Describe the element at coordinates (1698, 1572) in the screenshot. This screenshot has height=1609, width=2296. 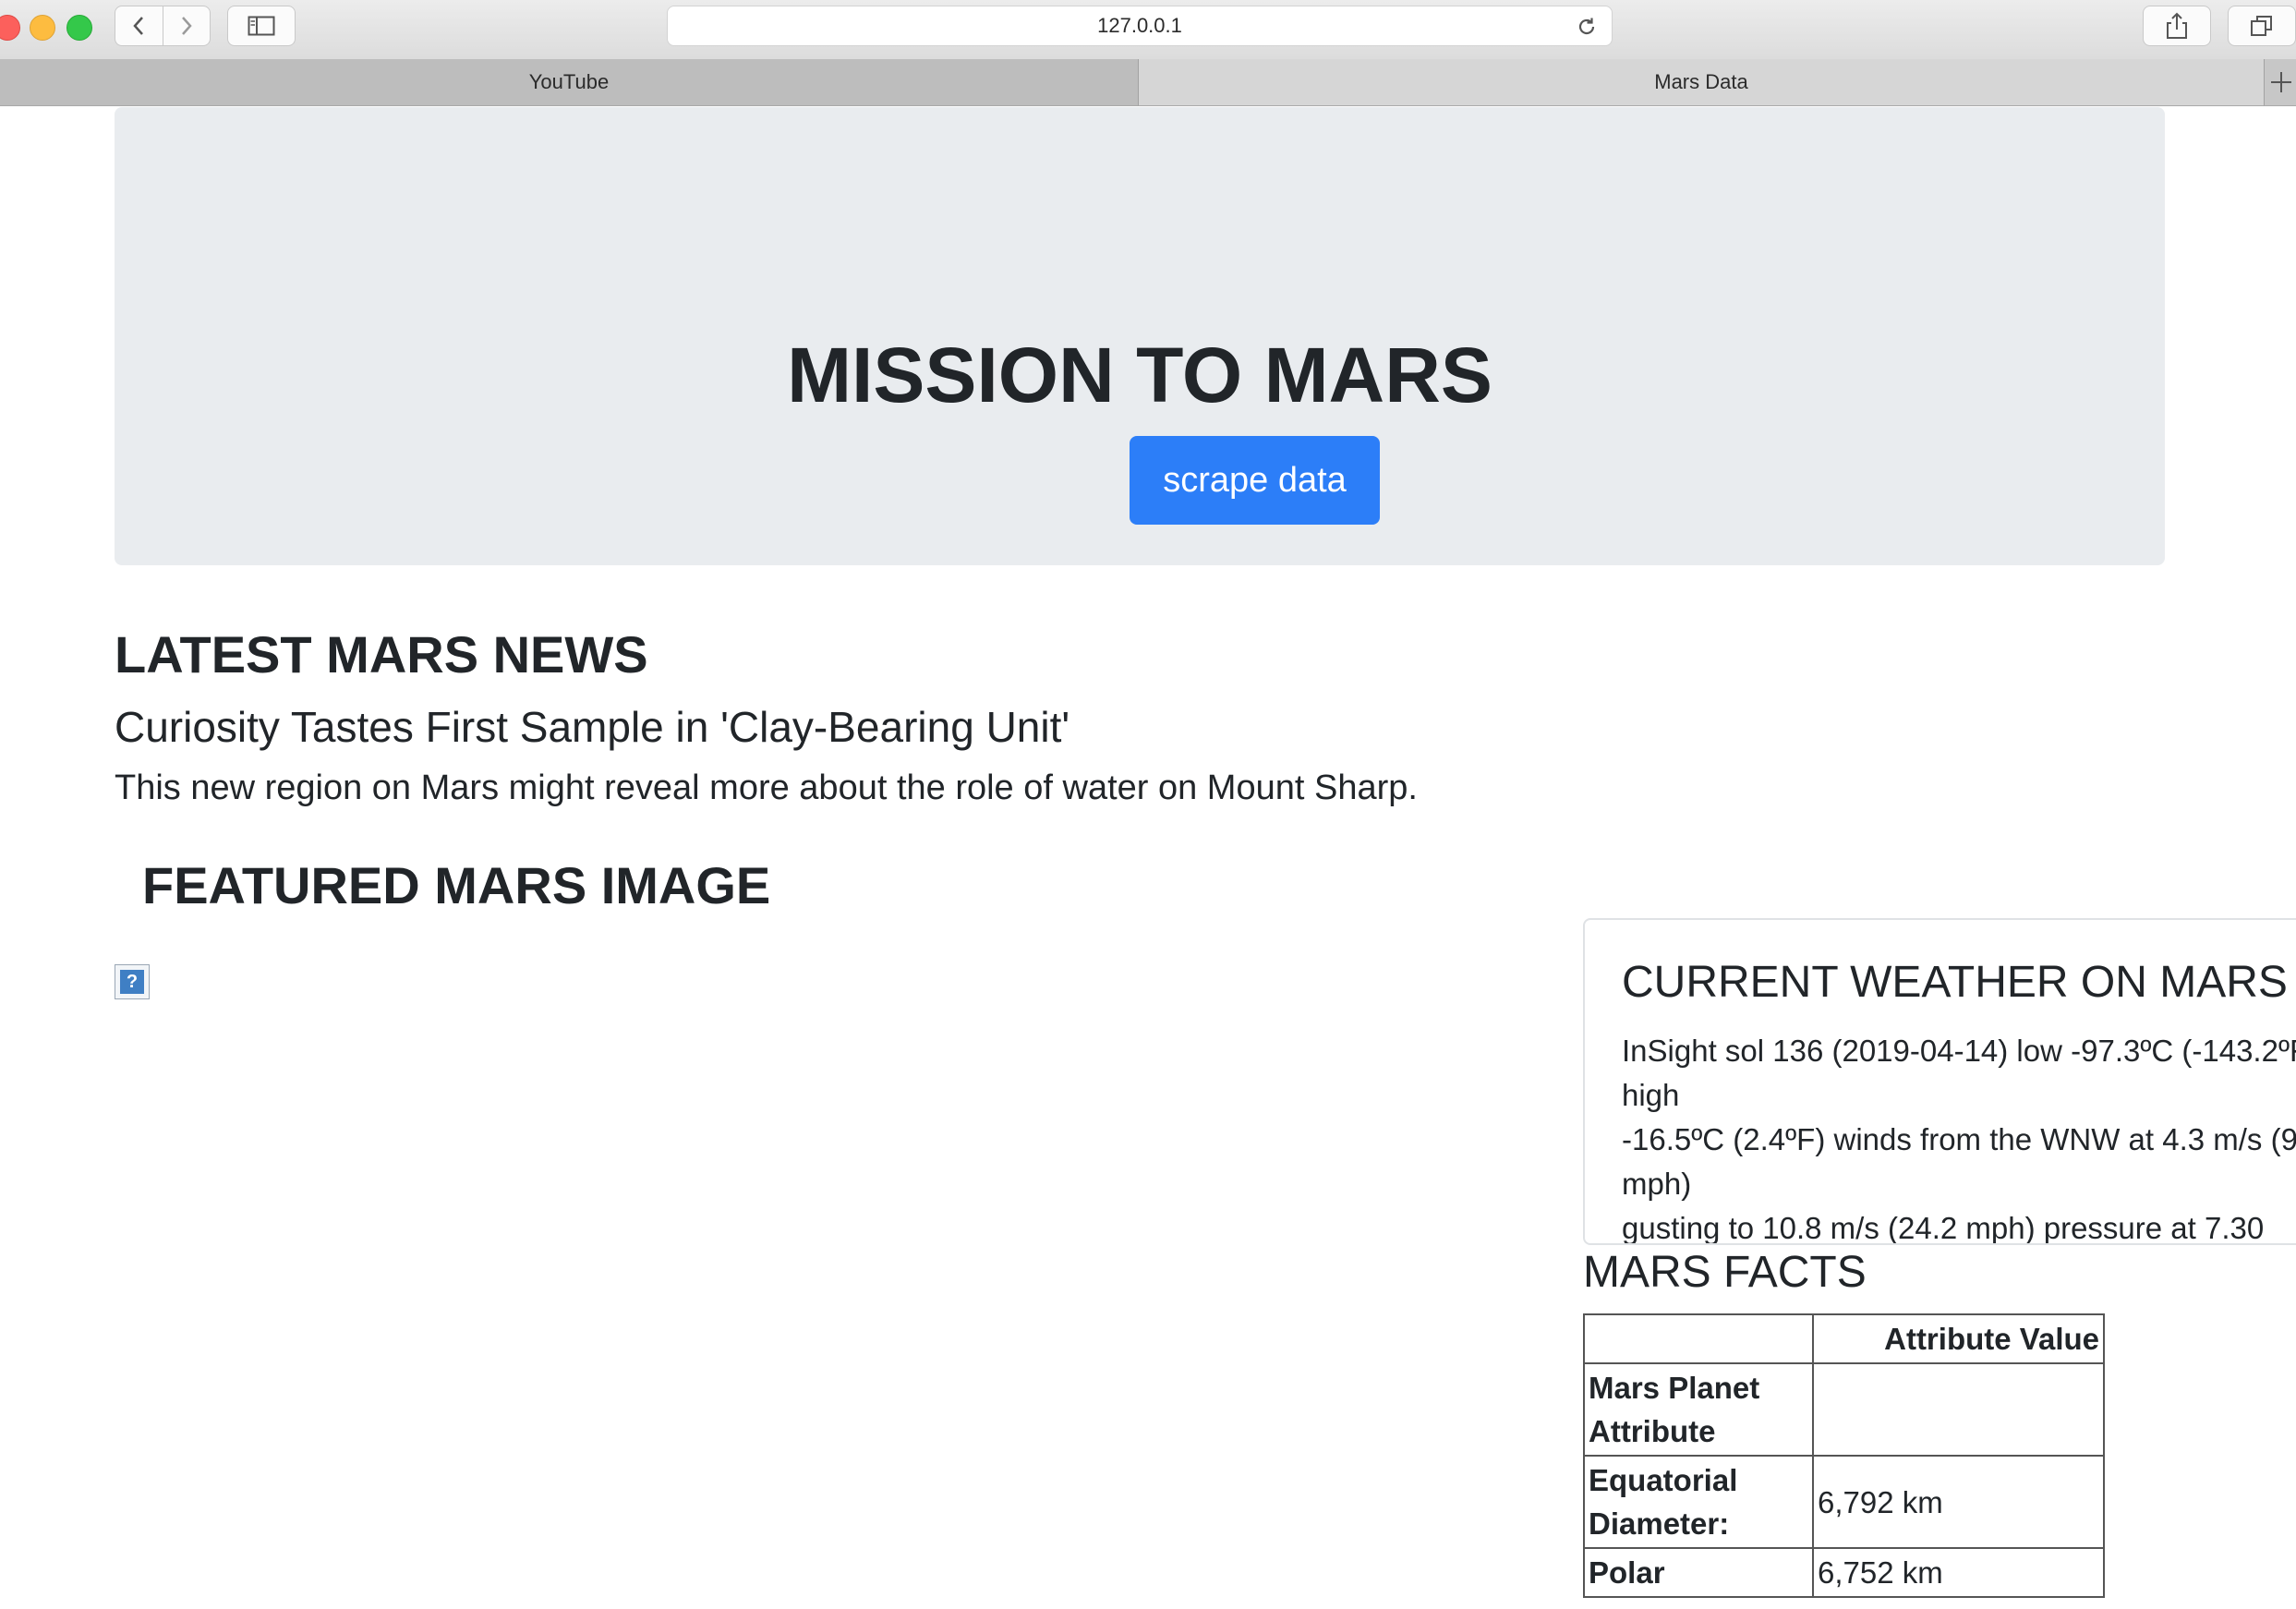
I see `attribute-cell: Polar` at that location.